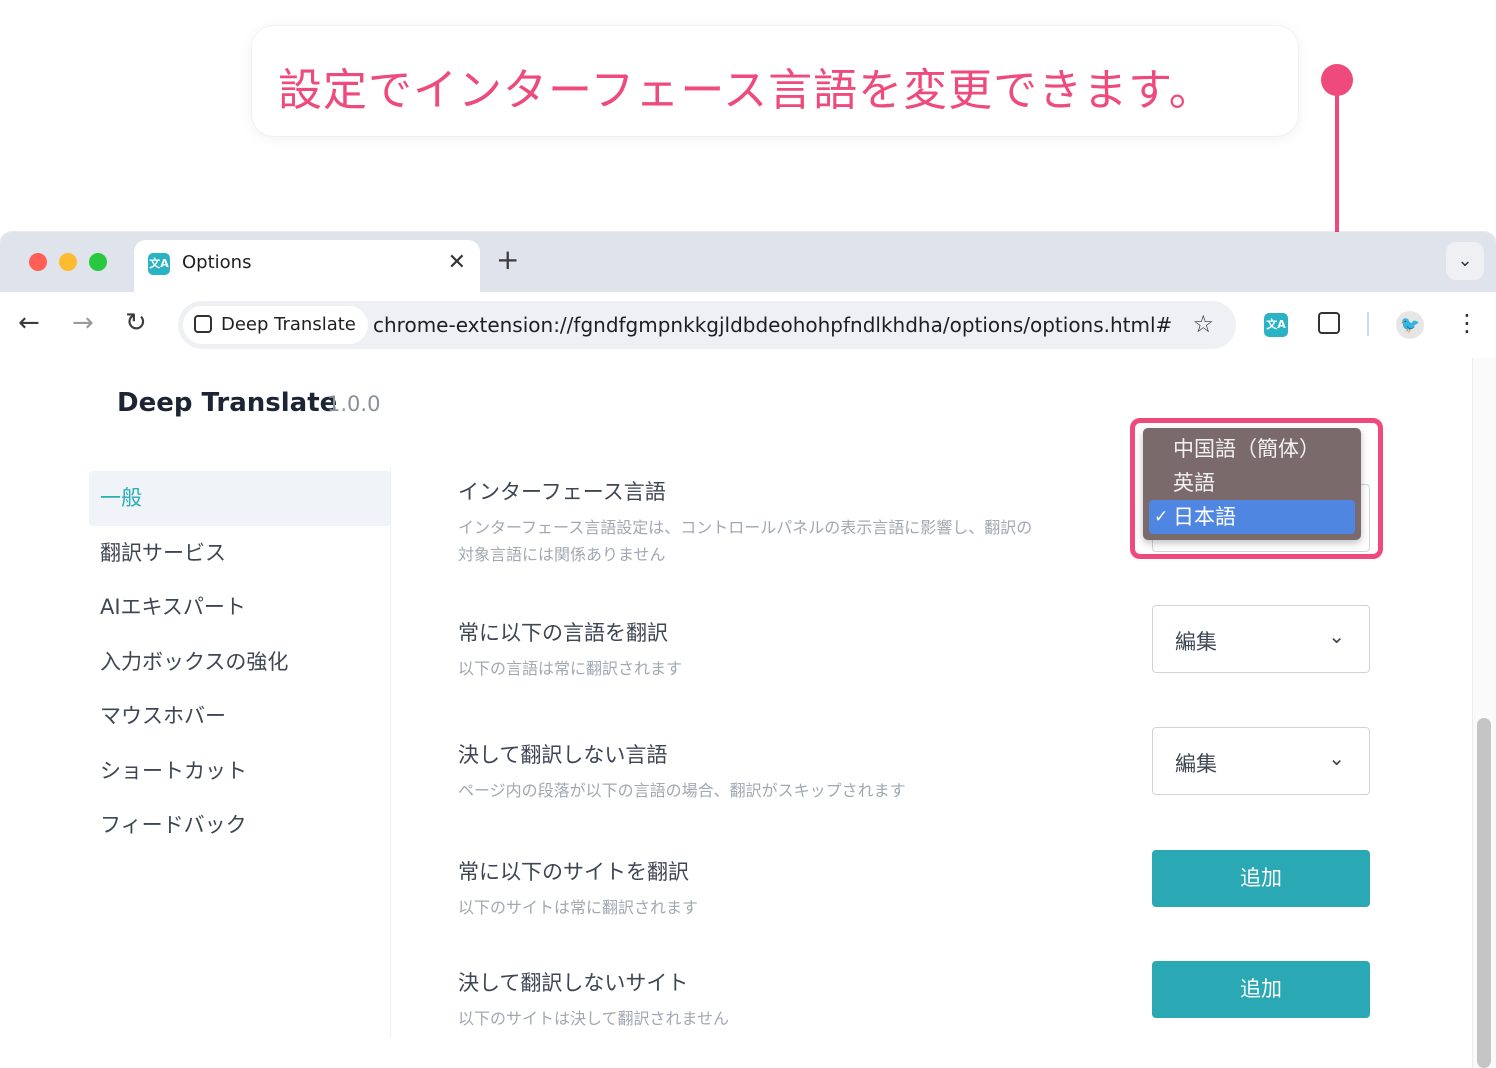 This screenshot has height=1068, width=1496. What do you see at coordinates (578, 888) in the screenshot?
I see `setting-always-translate-sites: 常に以下のサイトを翻訳 以下のサイトは常に翻訳されます` at bounding box center [578, 888].